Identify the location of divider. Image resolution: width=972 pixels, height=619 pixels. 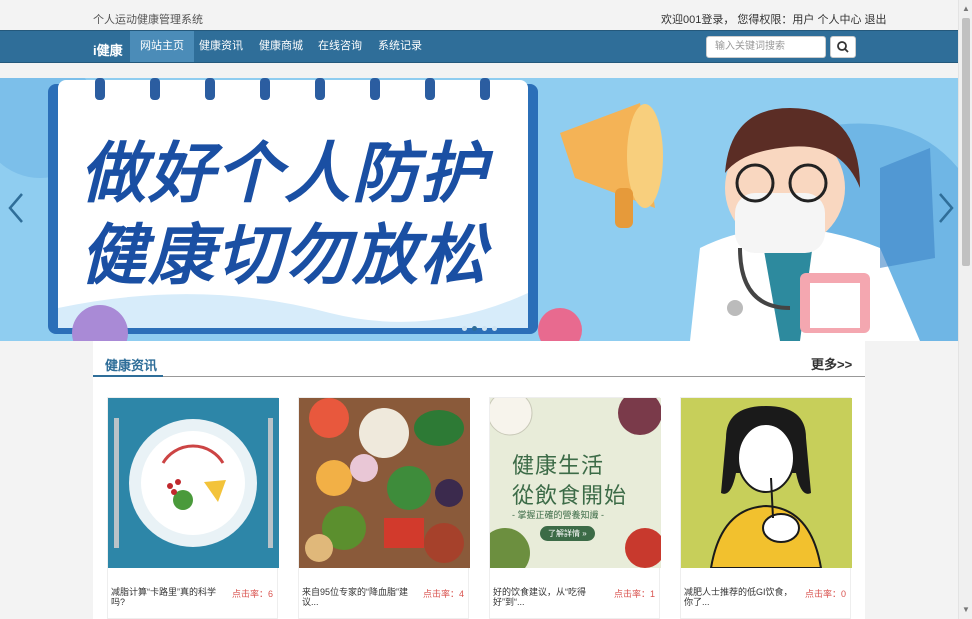
(479, 376).